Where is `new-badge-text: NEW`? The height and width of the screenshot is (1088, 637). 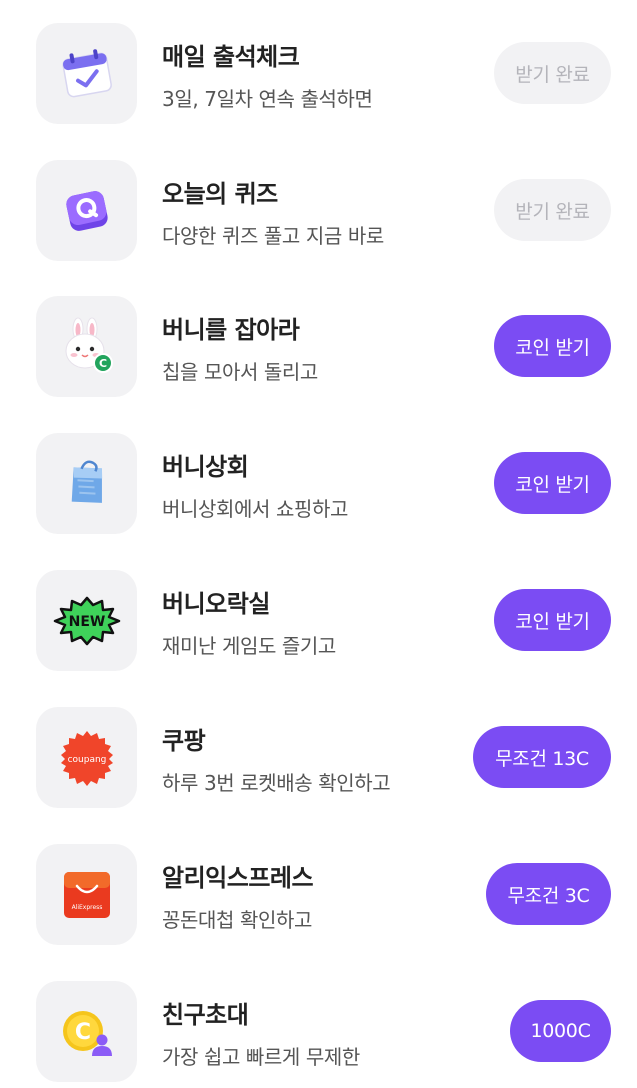 new-badge-text: NEW is located at coordinates (86, 622).